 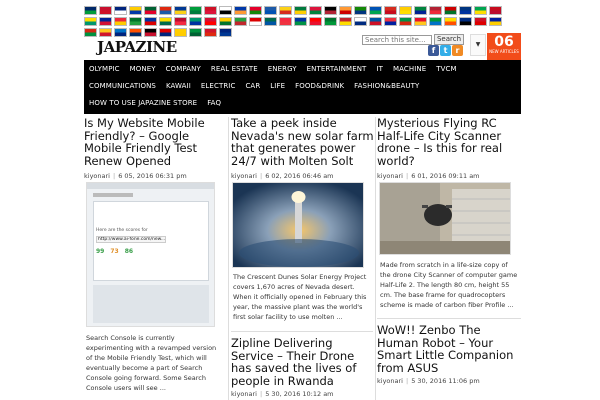 I want to click on nav-item-food-drink: FOOD&DRINK, so click(x=319, y=86).